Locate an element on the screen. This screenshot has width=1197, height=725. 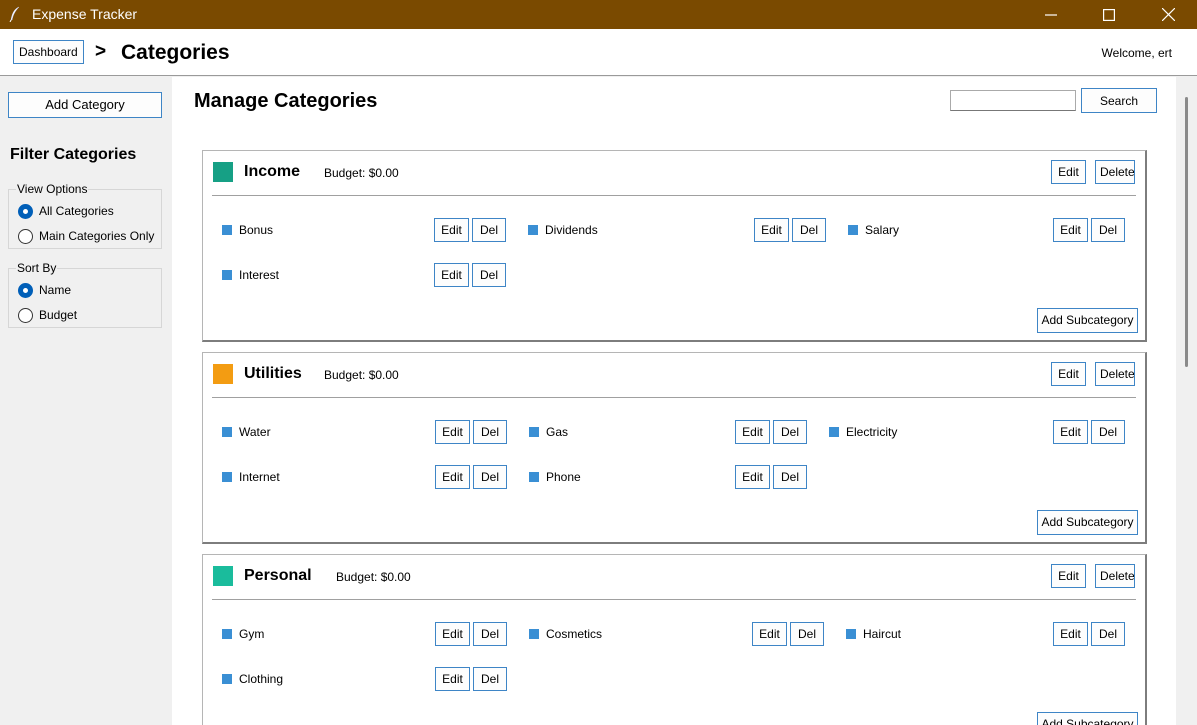
close-button is located at coordinates (1168, 14).